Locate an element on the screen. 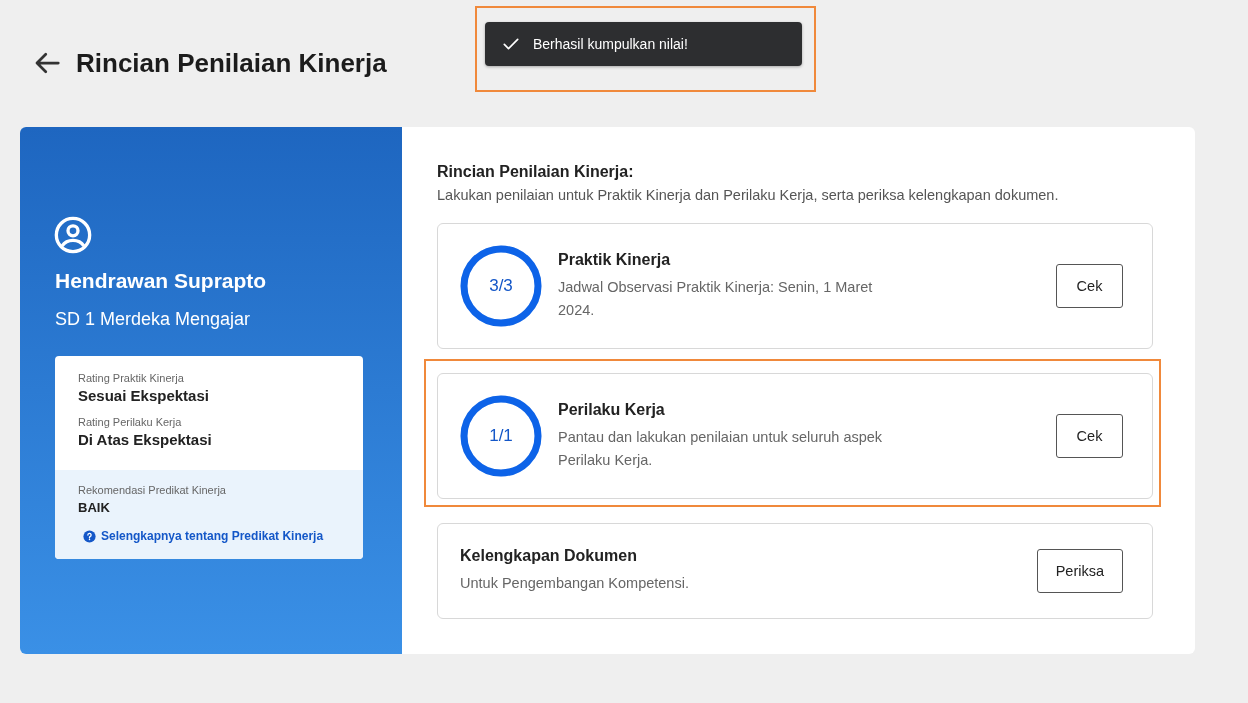  page-title: Rincian Penilaian Kinerja is located at coordinates (231, 63).